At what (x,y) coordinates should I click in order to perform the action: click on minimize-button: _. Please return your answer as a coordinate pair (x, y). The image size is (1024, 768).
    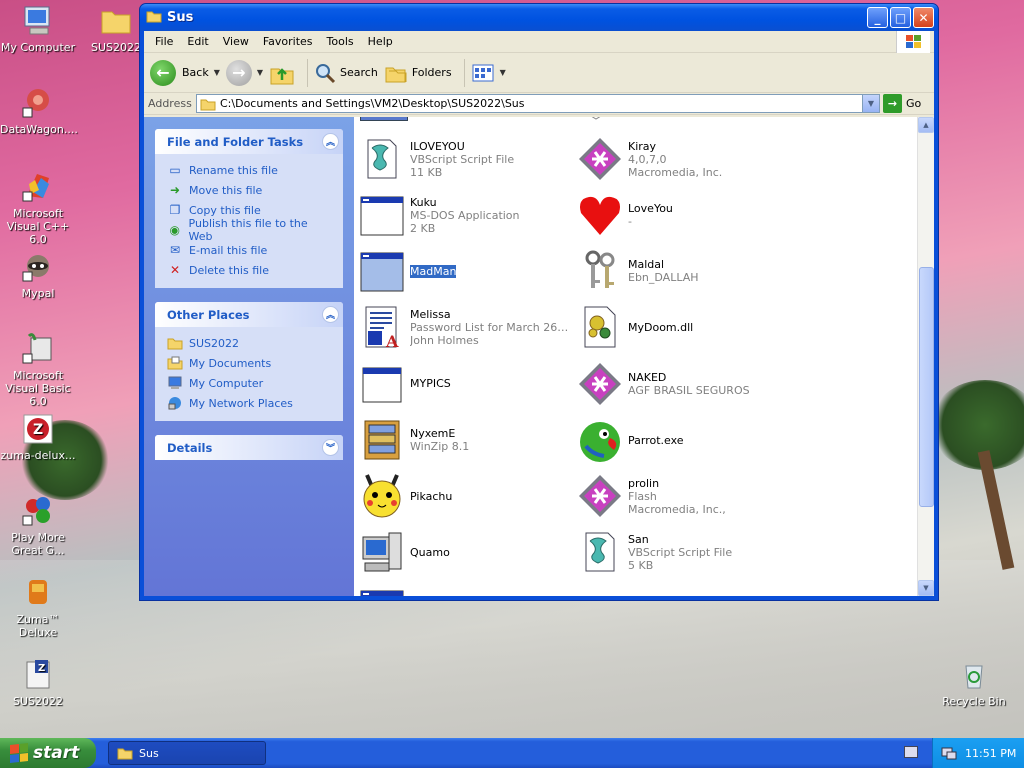
    Looking at the image, I should click on (877, 17).